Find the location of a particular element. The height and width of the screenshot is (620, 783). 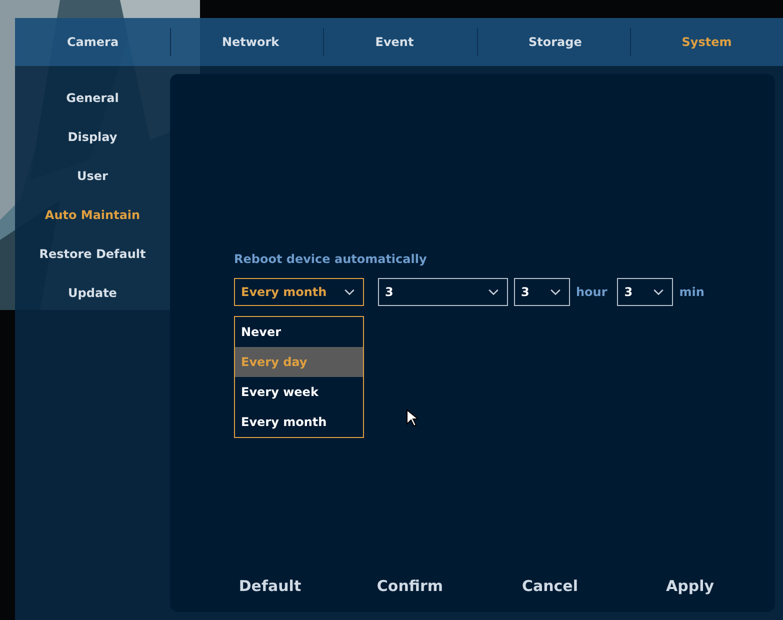

tab: Storage is located at coordinates (554, 42).